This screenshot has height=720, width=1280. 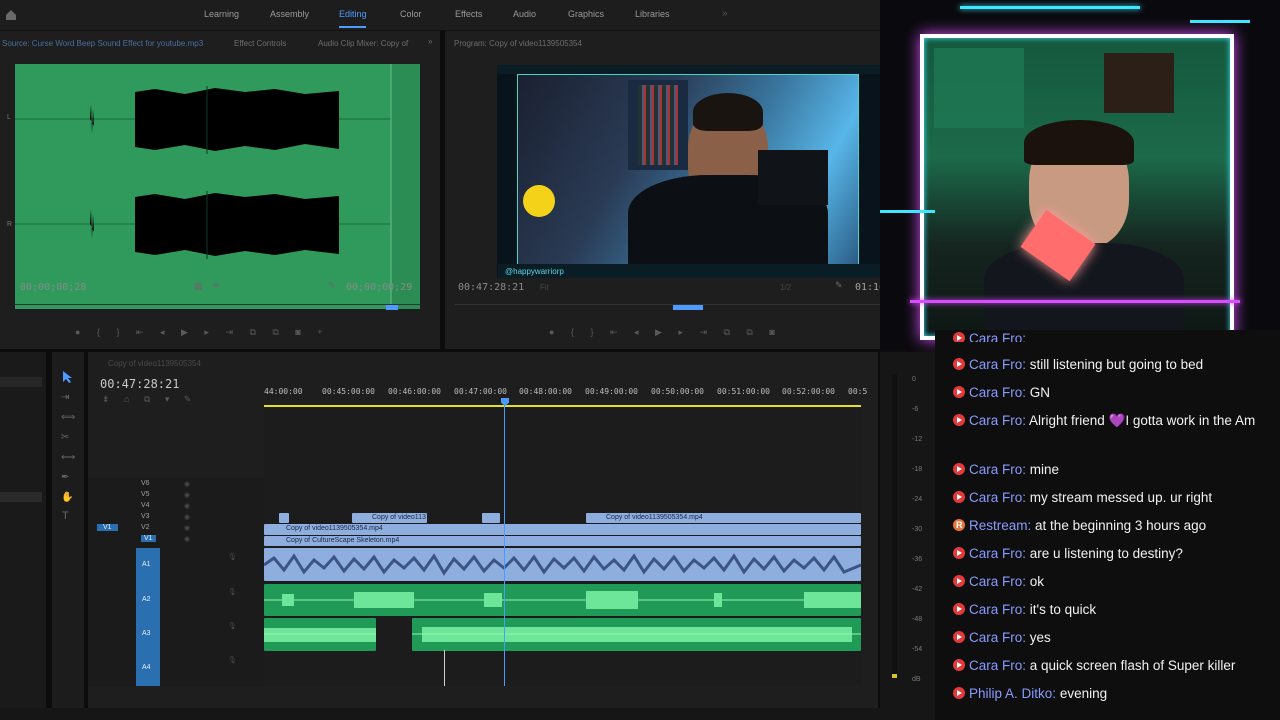 What do you see at coordinates (1114, 469) in the screenshot?
I see `chat-message: Cara Fro: mine` at bounding box center [1114, 469].